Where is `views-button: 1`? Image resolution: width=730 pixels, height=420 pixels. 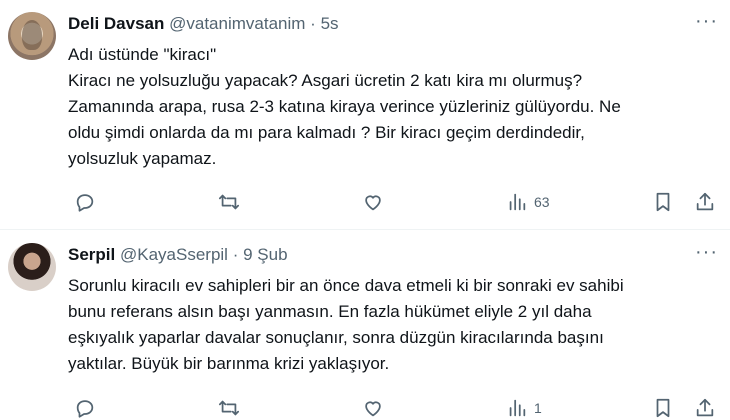
views-button: 1 is located at coordinates (524, 408).